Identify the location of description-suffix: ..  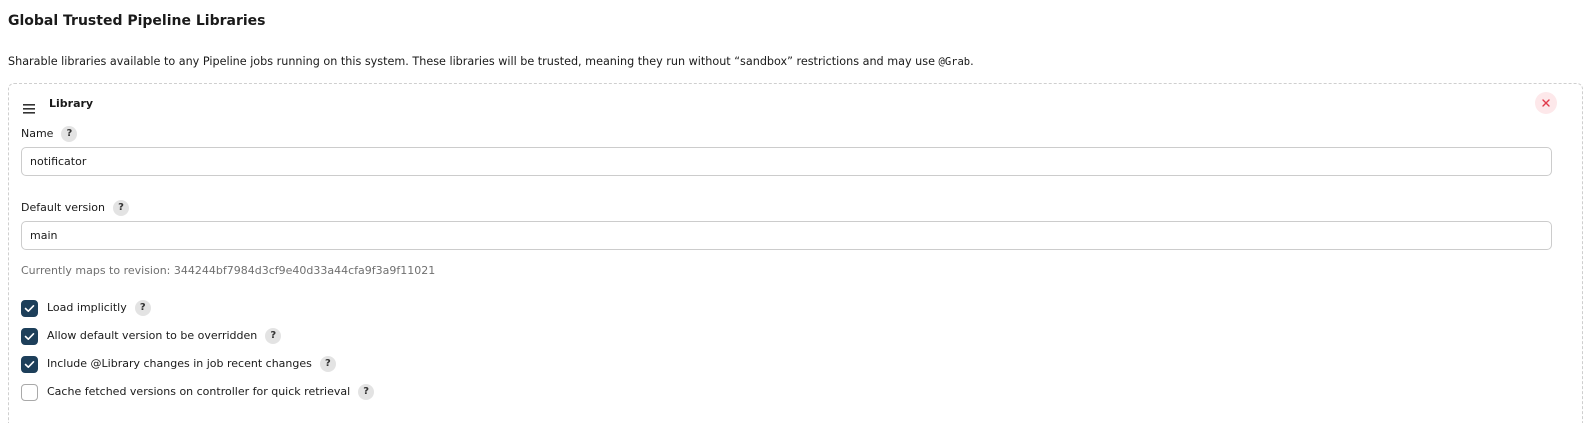
(972, 61).